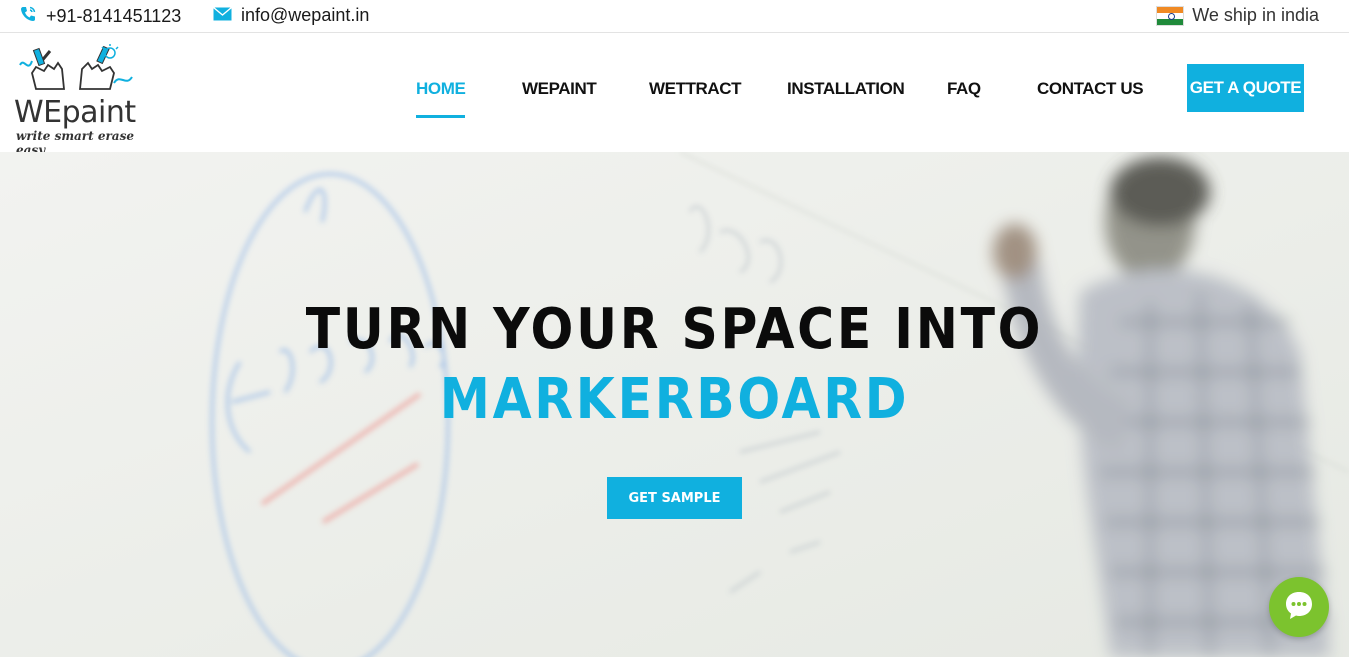 Image resolution: width=1349 pixels, height=657 pixels. What do you see at coordinates (674, 498) in the screenshot?
I see `get-sample-button: GET SAMPLE` at bounding box center [674, 498].